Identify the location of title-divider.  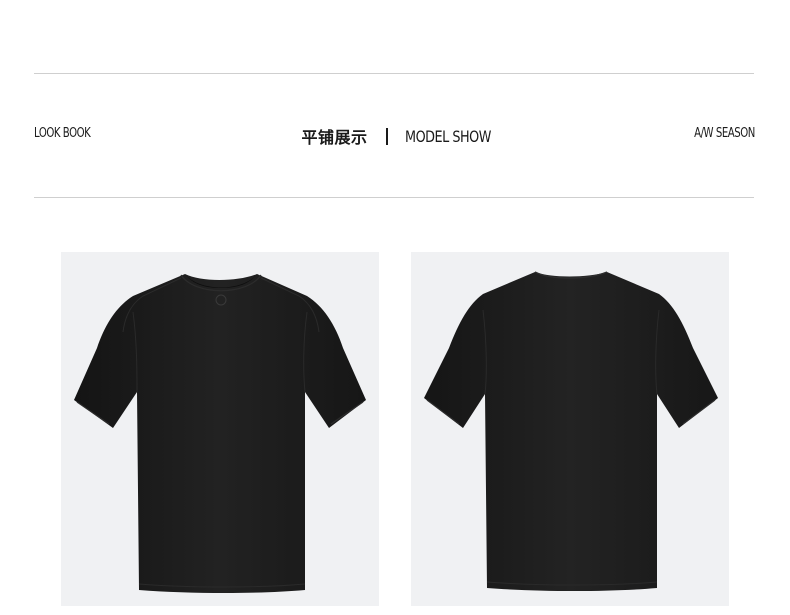
(386, 136).